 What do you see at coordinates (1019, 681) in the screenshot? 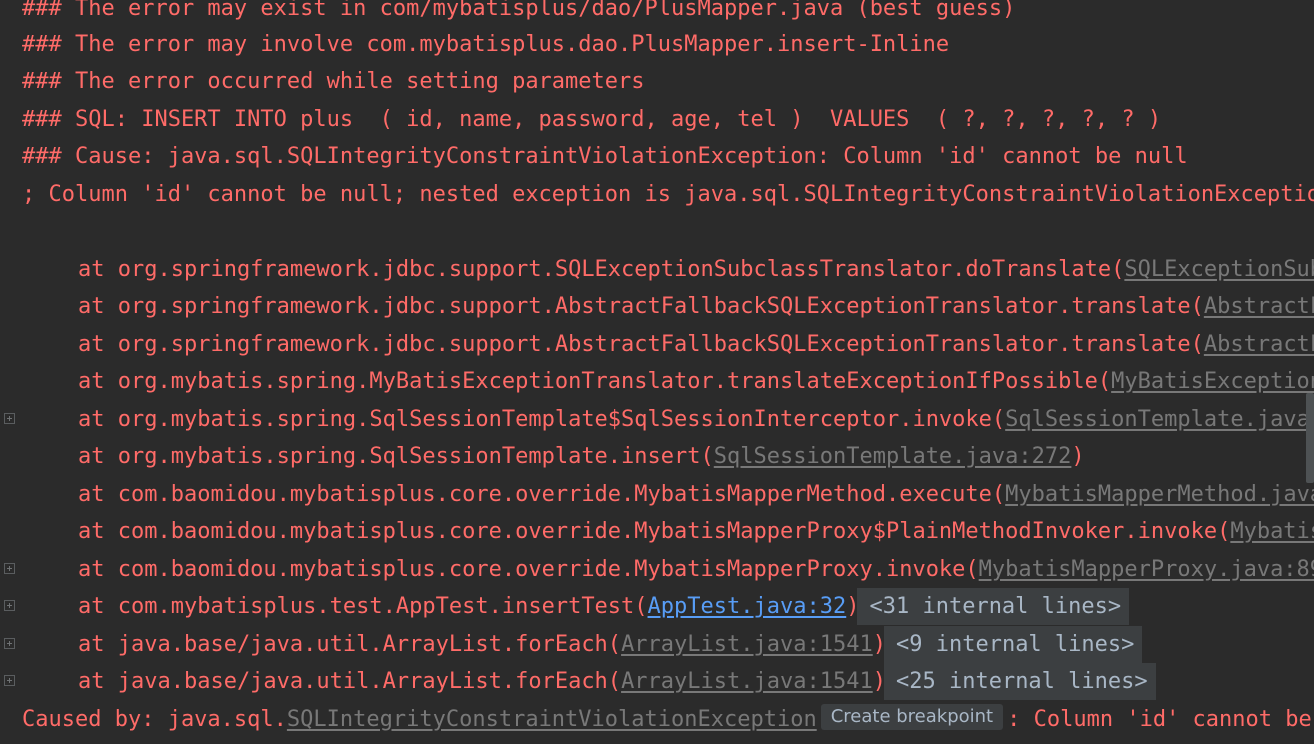
I see `internal-lines-fold: <25 internal lines>` at bounding box center [1019, 681].